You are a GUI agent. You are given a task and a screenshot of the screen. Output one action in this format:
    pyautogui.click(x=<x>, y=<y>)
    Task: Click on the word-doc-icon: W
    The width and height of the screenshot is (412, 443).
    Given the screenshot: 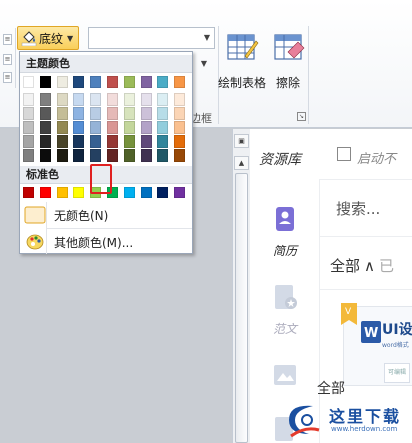 What is the action you would take?
    pyautogui.click(x=371, y=332)
    